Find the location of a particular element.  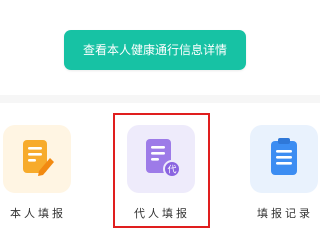

section-divider is located at coordinates (160, 99).